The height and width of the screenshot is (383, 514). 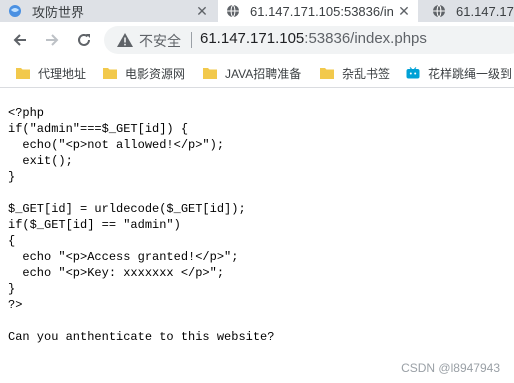 I want to click on url-host: 61.147.171.105, so click(x=252, y=38).